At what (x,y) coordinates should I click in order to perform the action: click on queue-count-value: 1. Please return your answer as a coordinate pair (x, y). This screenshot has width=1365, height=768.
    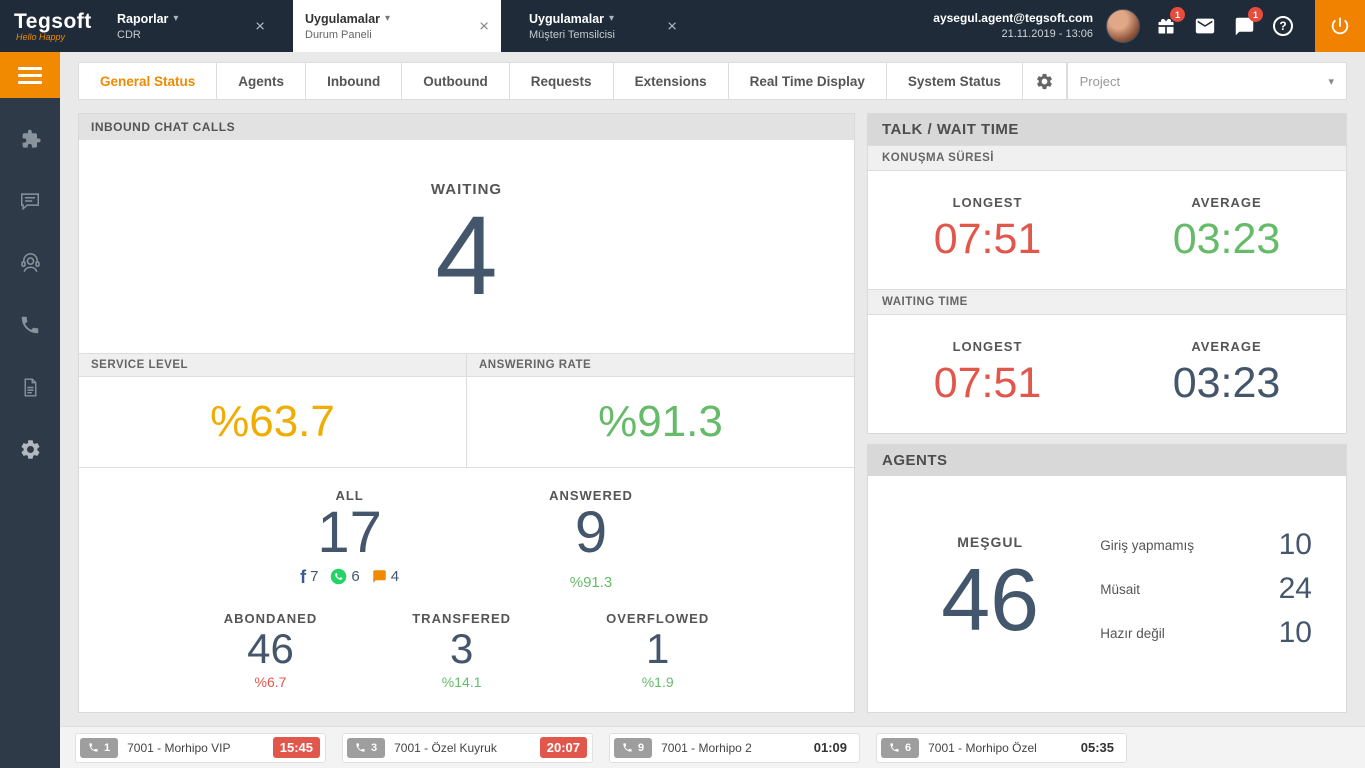
    Looking at the image, I should click on (107, 747).